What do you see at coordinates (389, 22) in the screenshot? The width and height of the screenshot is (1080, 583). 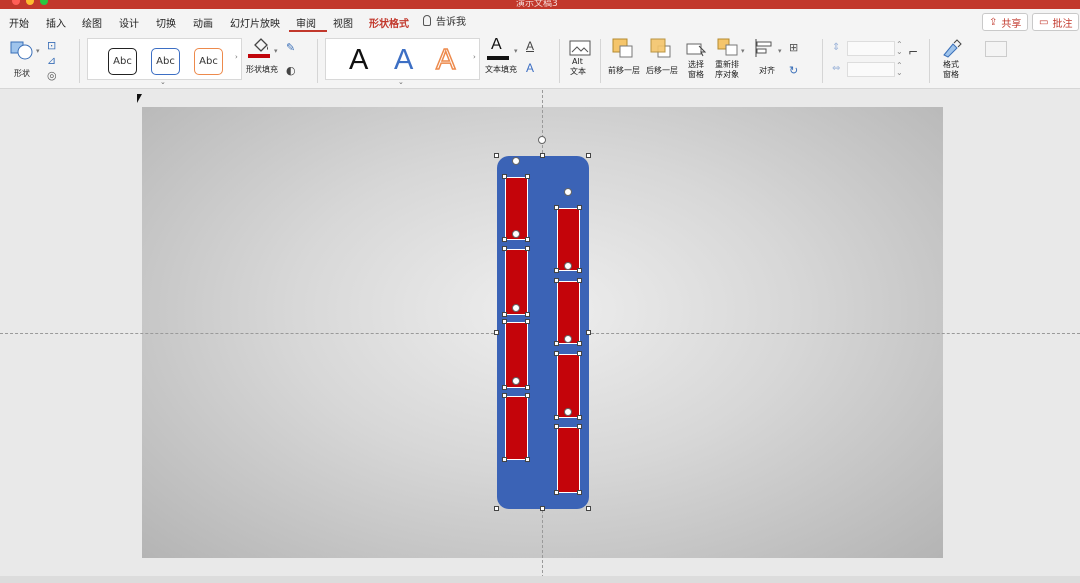 I see `tab-shape-format: 形状格式` at bounding box center [389, 22].